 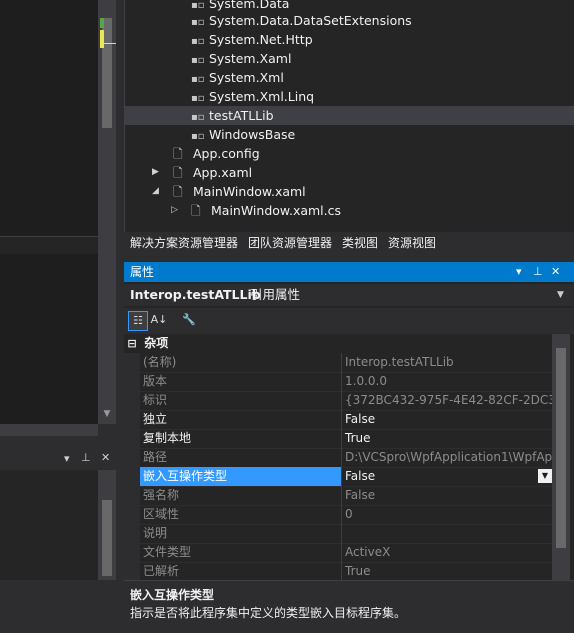 What do you see at coordinates (107, 538) in the screenshot?
I see `lower-panel-scroll-thumb` at bounding box center [107, 538].